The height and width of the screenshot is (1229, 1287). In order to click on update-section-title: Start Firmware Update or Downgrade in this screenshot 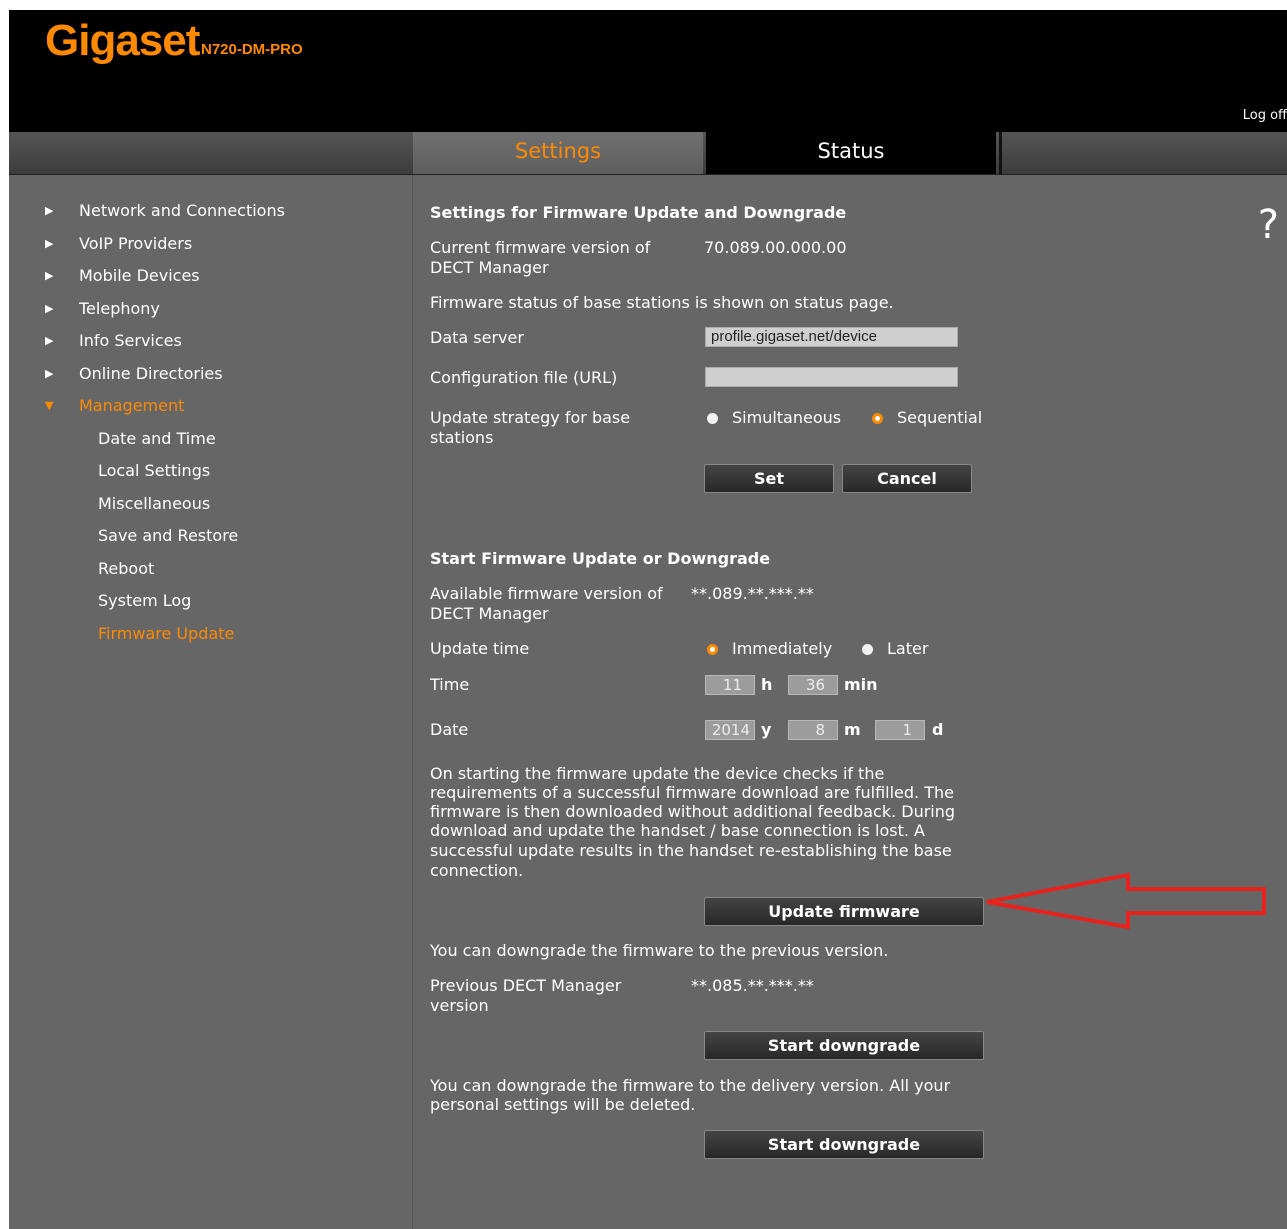, I will do `click(600, 558)`.